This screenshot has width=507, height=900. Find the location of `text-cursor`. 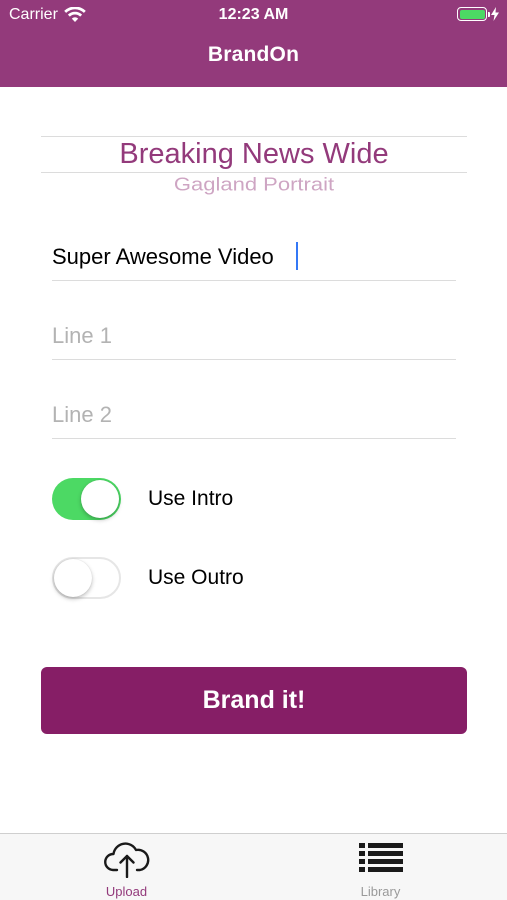

text-cursor is located at coordinates (297, 256).